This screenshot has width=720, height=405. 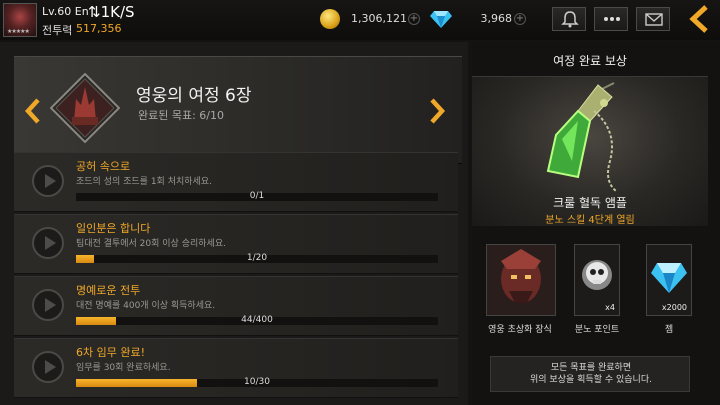 I want to click on gem-amount: 3,968, so click(x=496, y=18).